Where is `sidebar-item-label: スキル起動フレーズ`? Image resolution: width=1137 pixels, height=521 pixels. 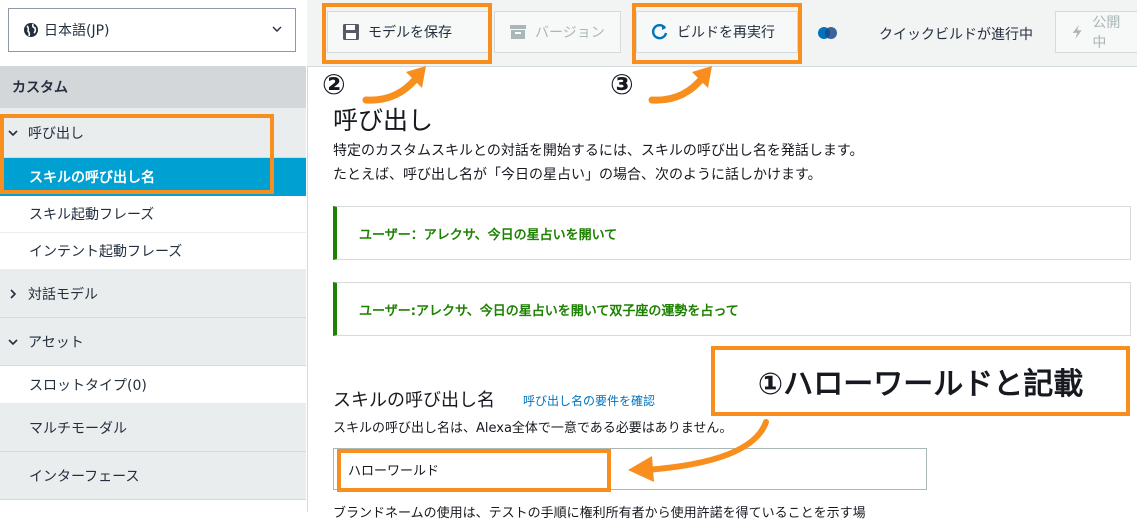 sidebar-item-label: スキル起動フレーズ is located at coordinates (92, 215).